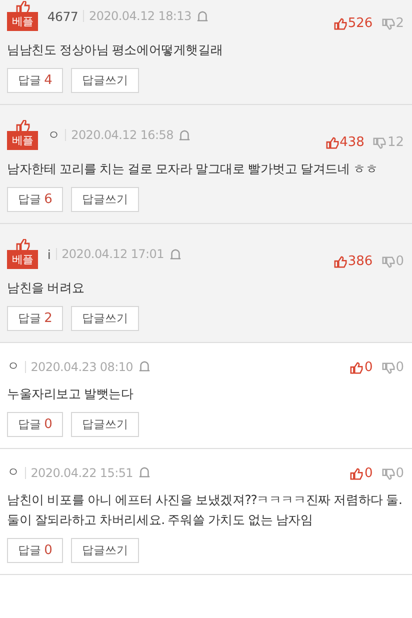 The image size is (412, 618). What do you see at coordinates (122, 135) in the screenshot?
I see `comment-date: 2020.04.12 16:58` at bounding box center [122, 135].